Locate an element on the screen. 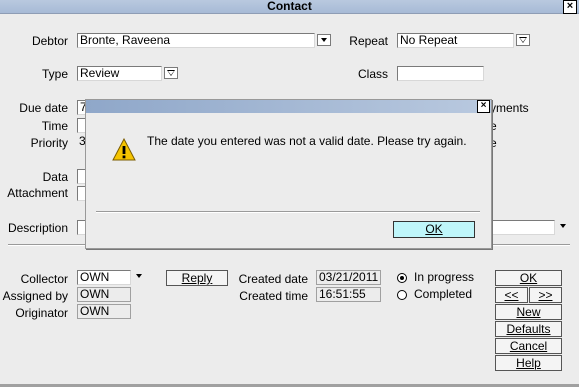 The image size is (579, 387). debtor-label: Debtor is located at coordinates (49, 41).